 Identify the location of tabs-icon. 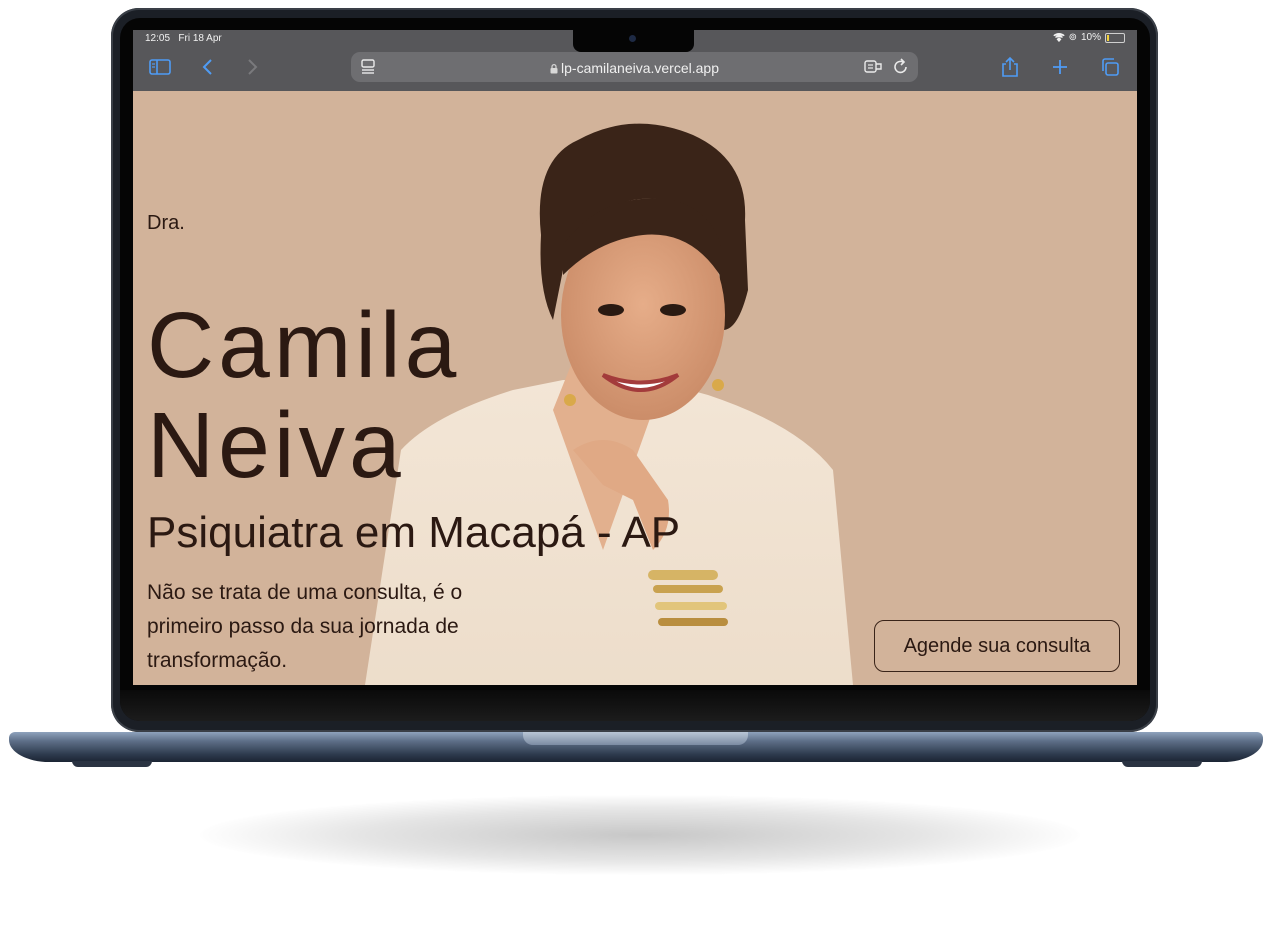
(1110, 67).